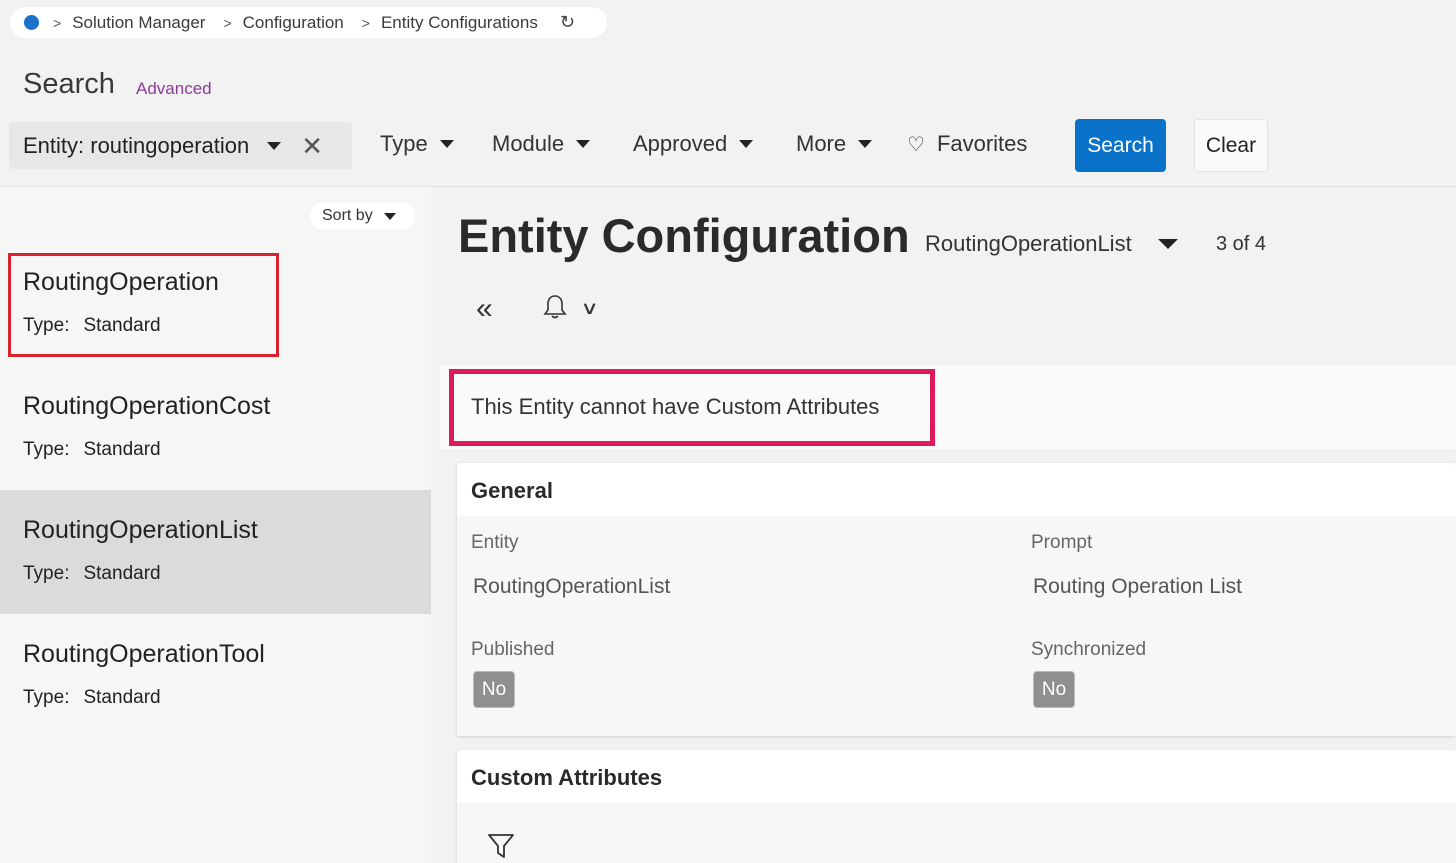  I want to click on module-filter-dropdown: Module, so click(541, 144).